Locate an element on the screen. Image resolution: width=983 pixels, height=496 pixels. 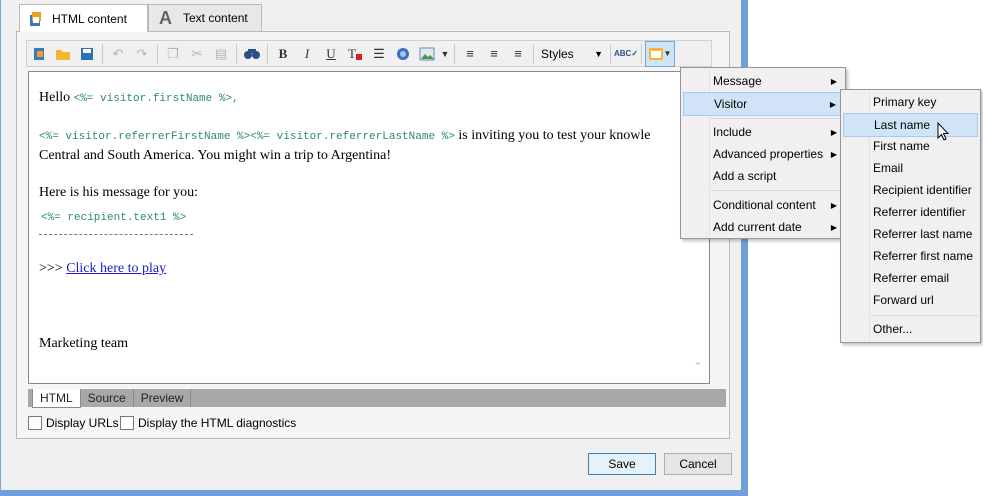
menu-item-advanced-properties: Advanced properties ▶ is located at coordinates (763, 154).